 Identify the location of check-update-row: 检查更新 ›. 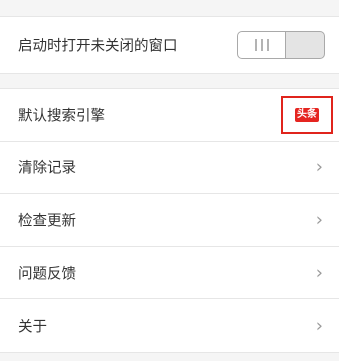
(169, 220).